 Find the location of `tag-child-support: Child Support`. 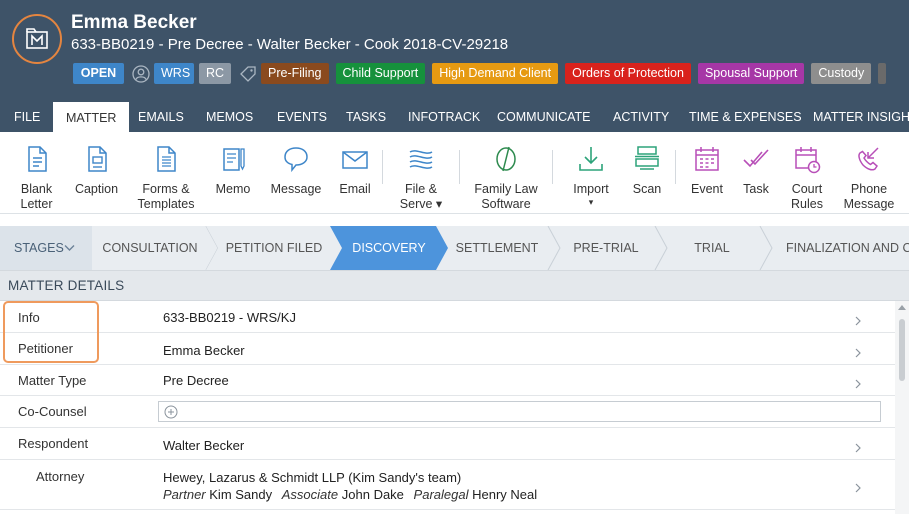

tag-child-support: Child Support is located at coordinates (380, 73).